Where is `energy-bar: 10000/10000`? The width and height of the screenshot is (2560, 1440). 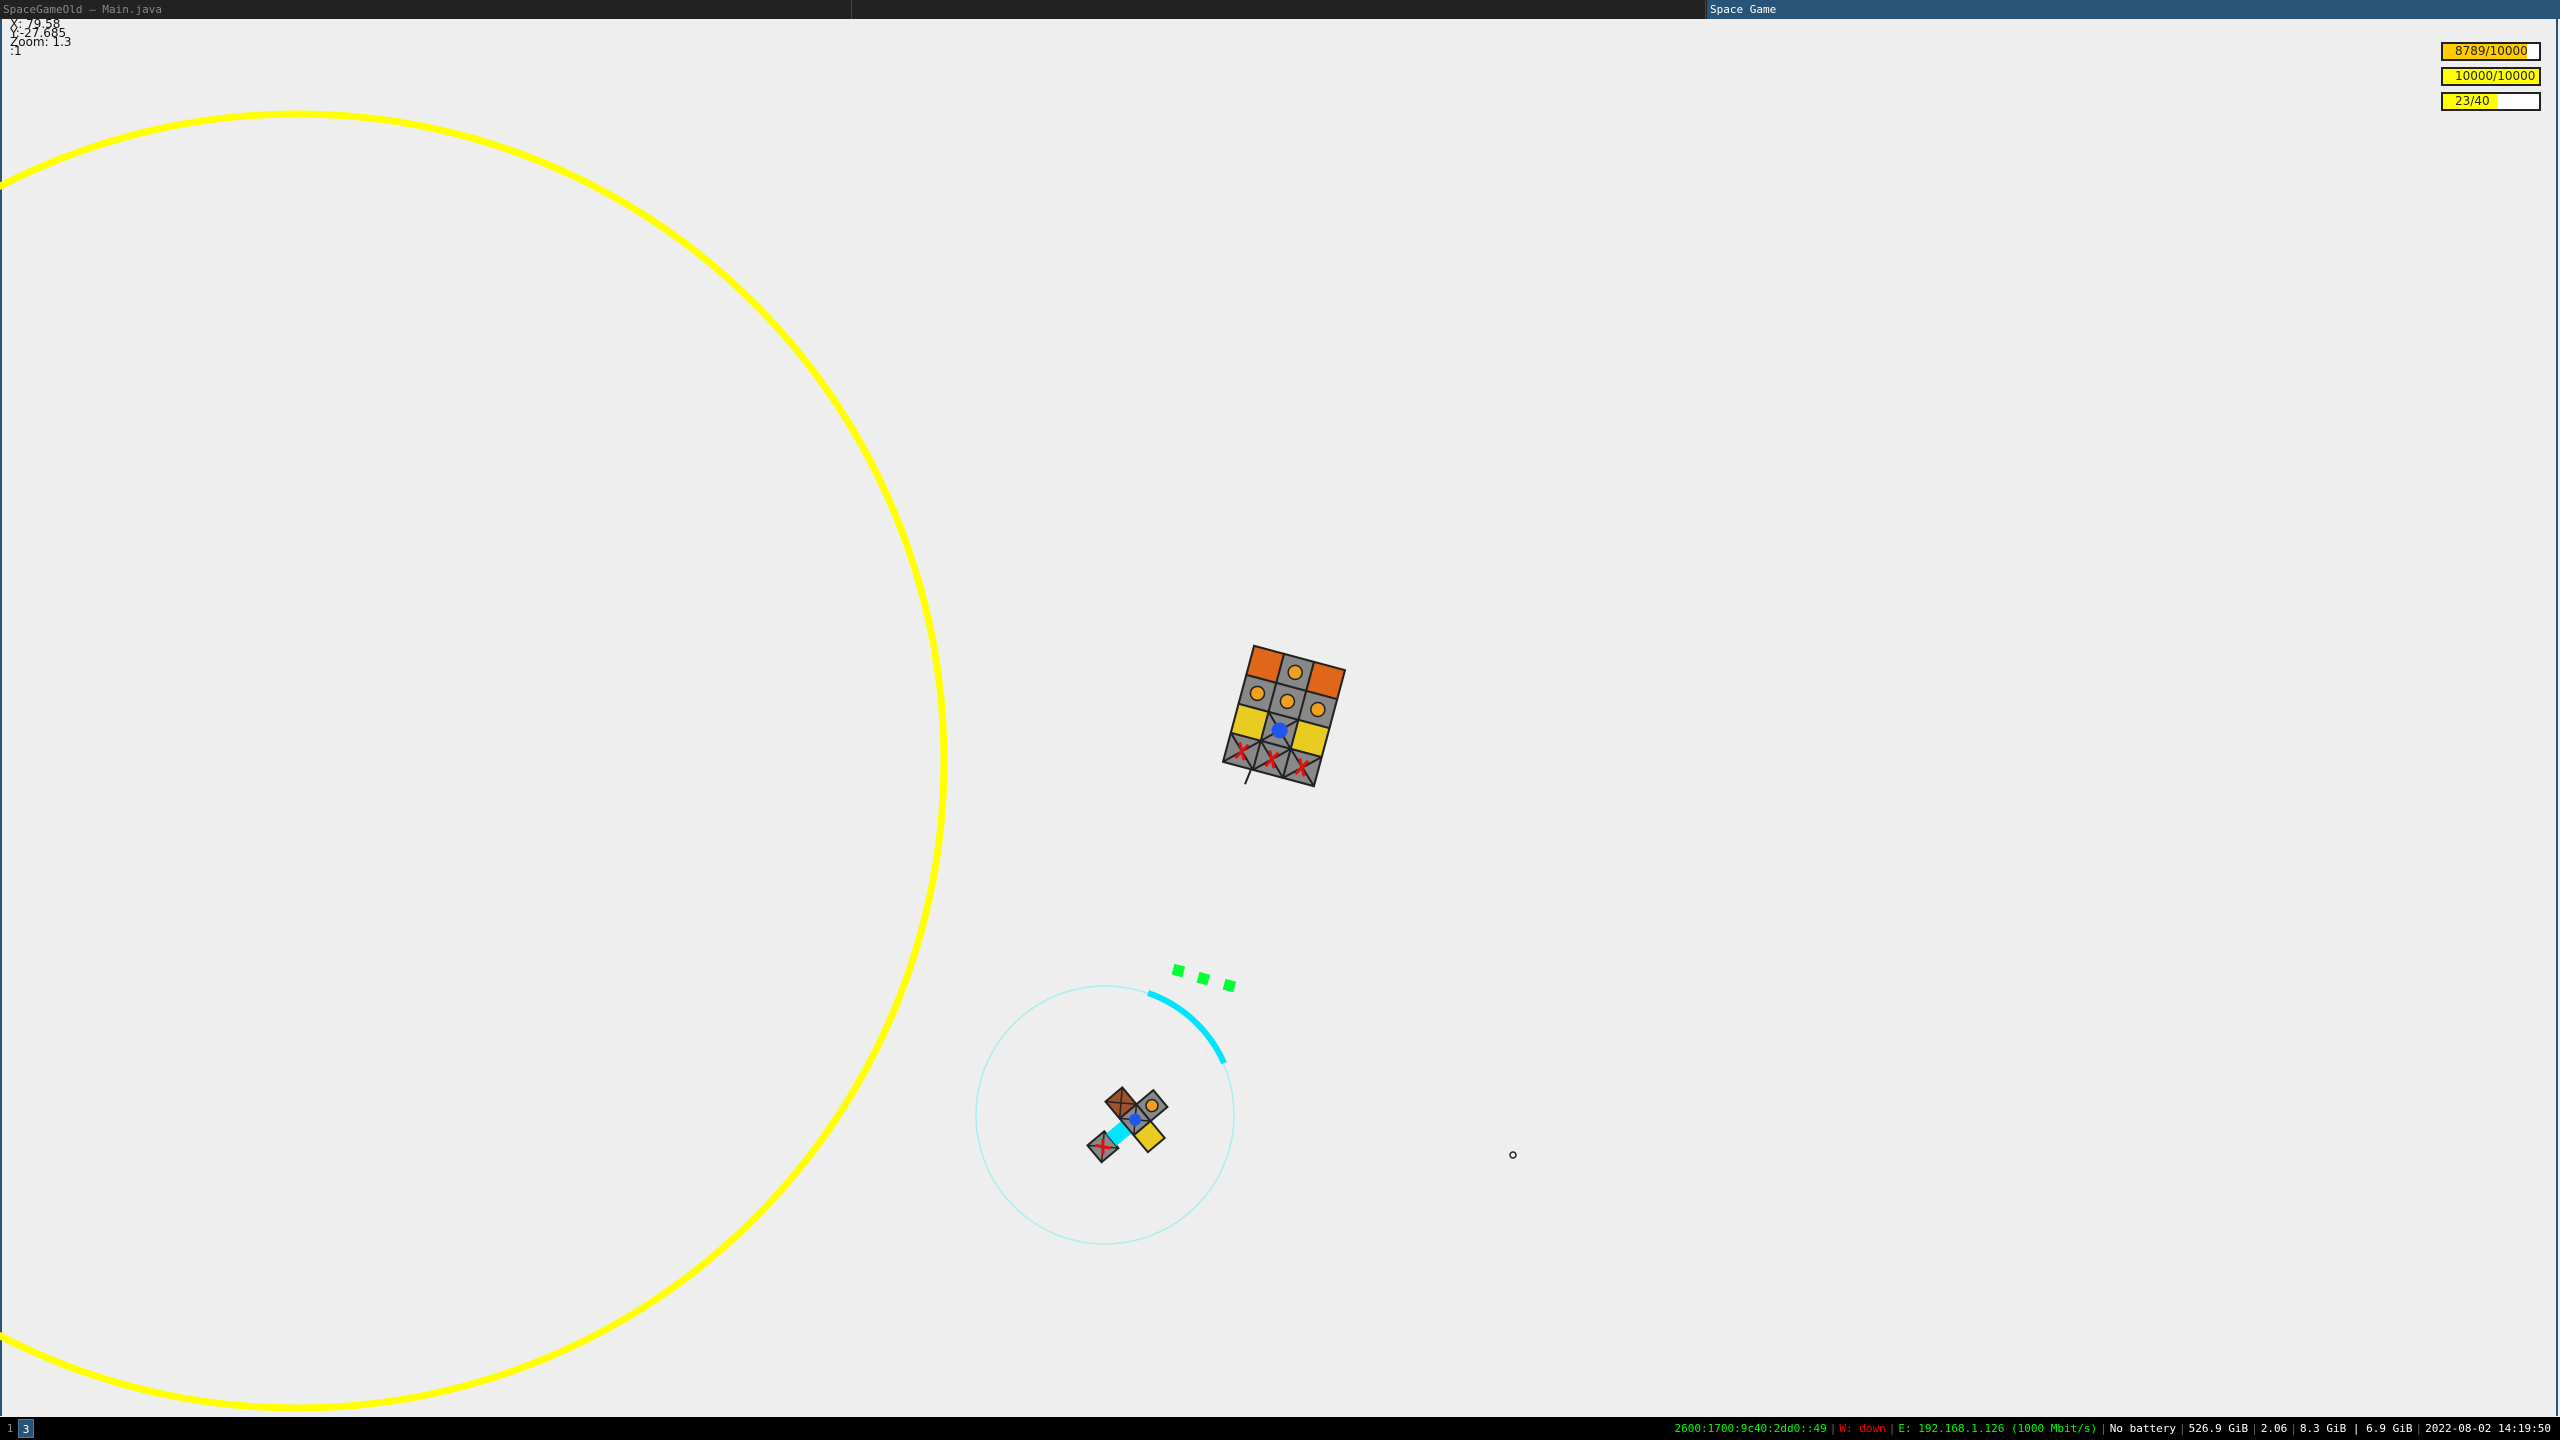 energy-bar: 10000/10000 is located at coordinates (2491, 76).